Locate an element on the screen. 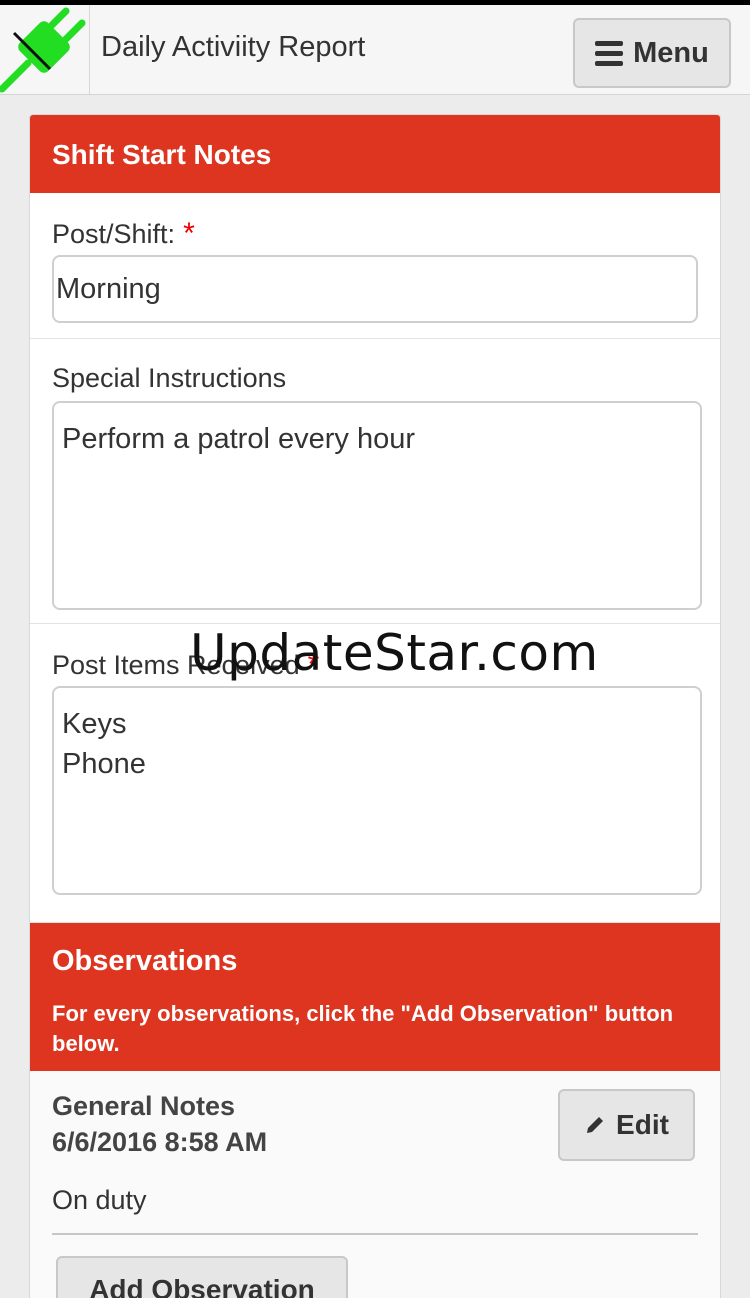 Image resolution: width=750 pixels, height=1298 pixels. shift-start-header: Shift Start Notes is located at coordinates (375, 154).